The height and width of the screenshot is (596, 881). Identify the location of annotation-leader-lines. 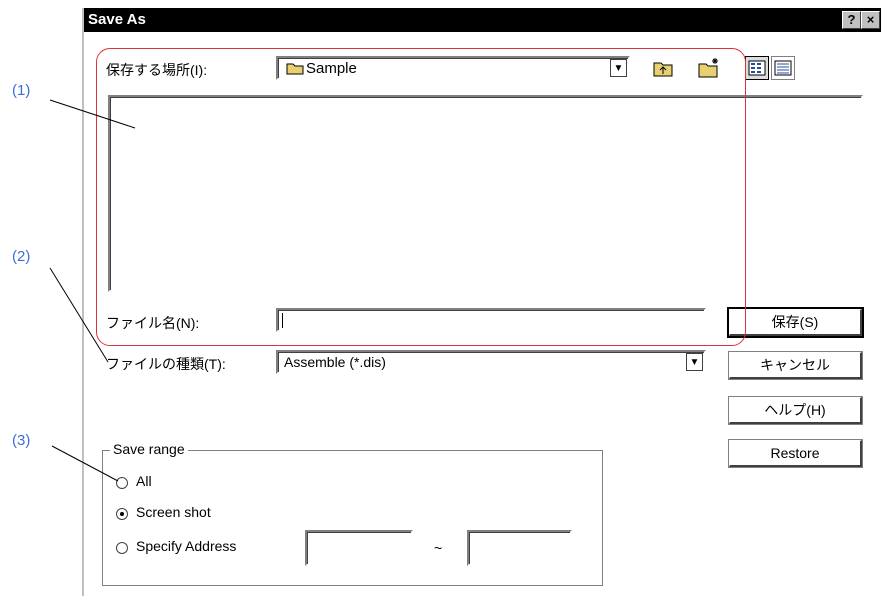
(92, 290).